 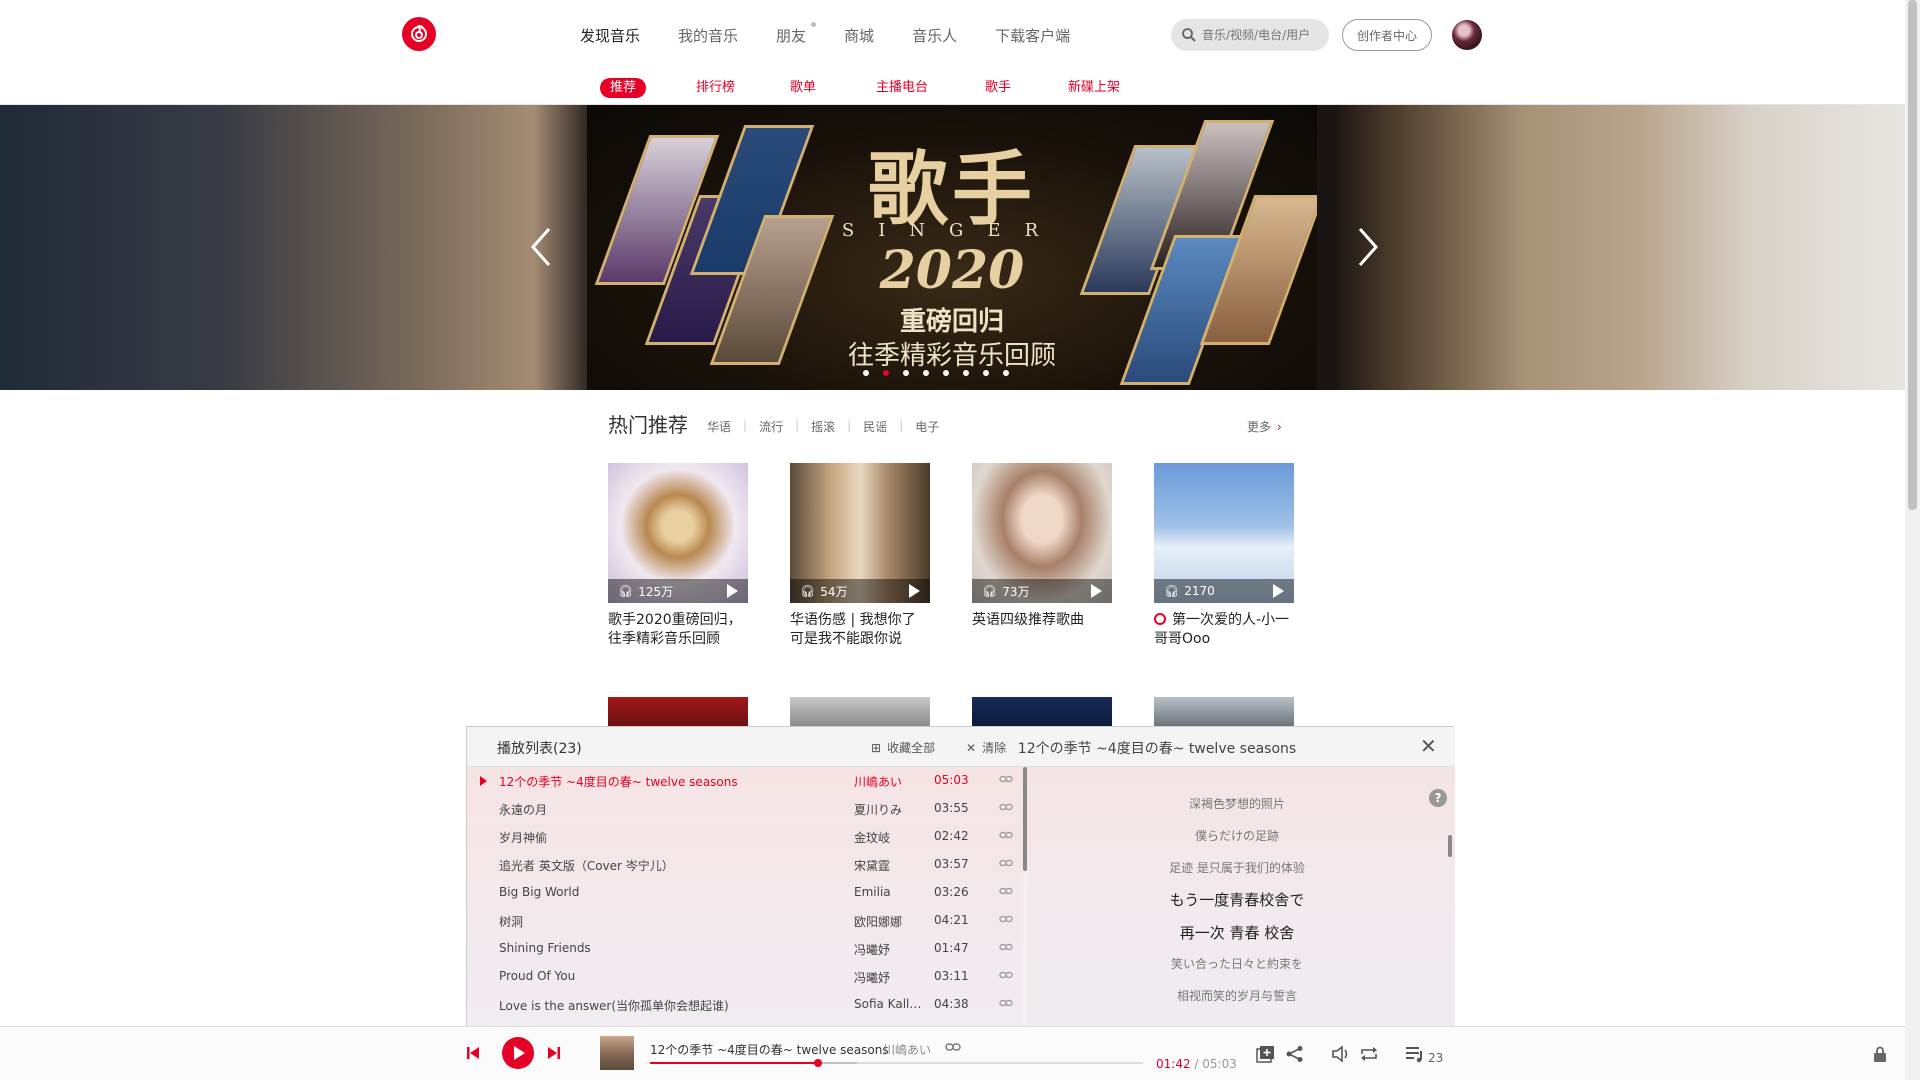 I want to click on song-artist: Emilia, so click(x=889, y=892).